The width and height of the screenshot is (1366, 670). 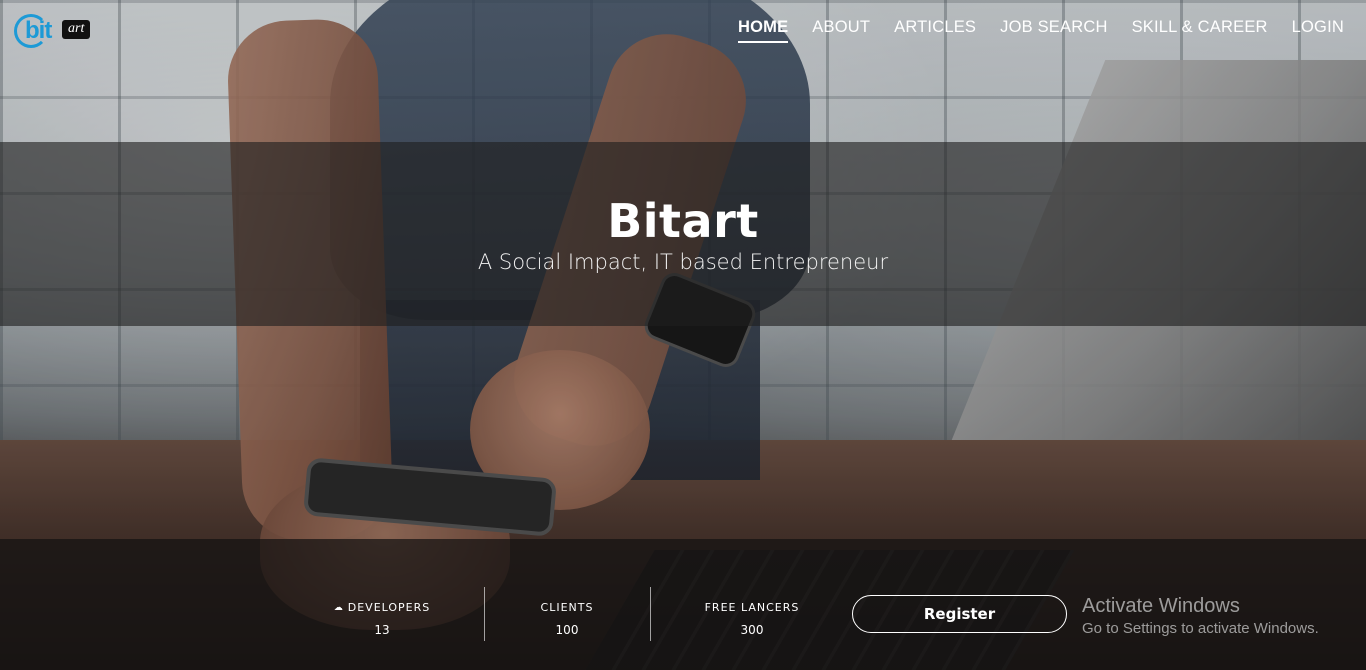 What do you see at coordinates (76, 29) in the screenshot?
I see `logo-tag: art` at bounding box center [76, 29].